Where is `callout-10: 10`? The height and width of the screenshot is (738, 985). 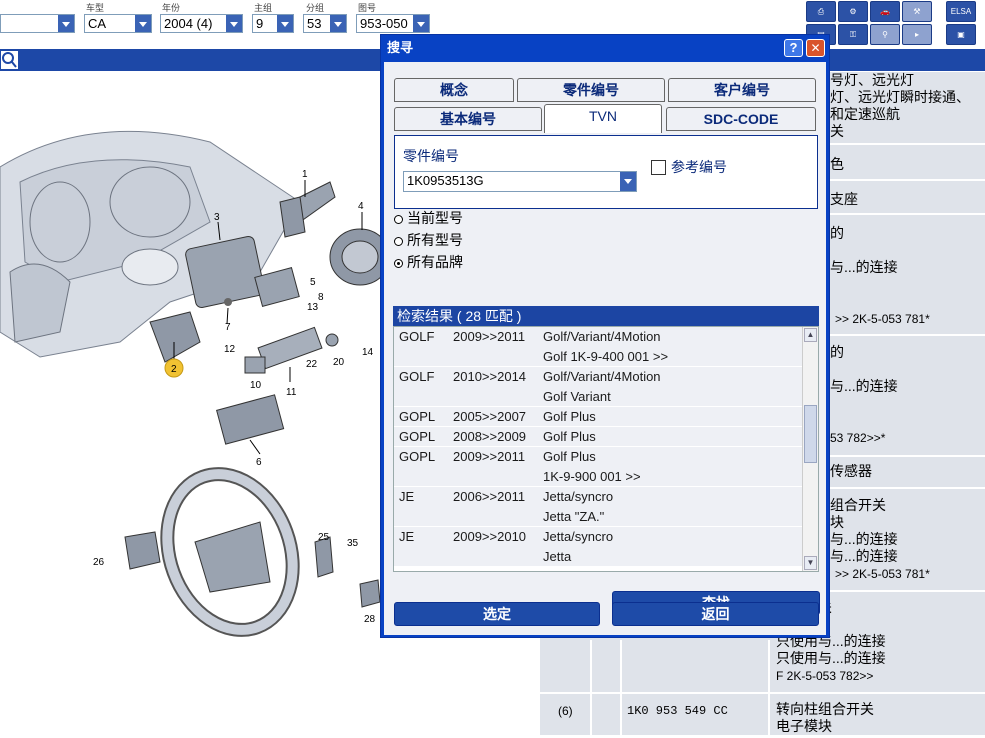
callout-10: 10 is located at coordinates (256, 385).